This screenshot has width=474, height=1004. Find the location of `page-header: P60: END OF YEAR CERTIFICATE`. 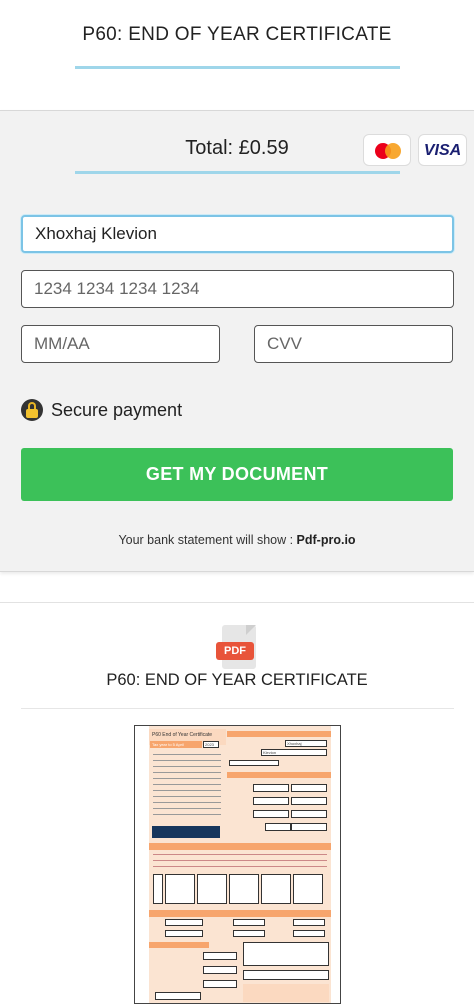

page-header: P60: END OF YEAR CERTIFICATE is located at coordinates (237, 55).